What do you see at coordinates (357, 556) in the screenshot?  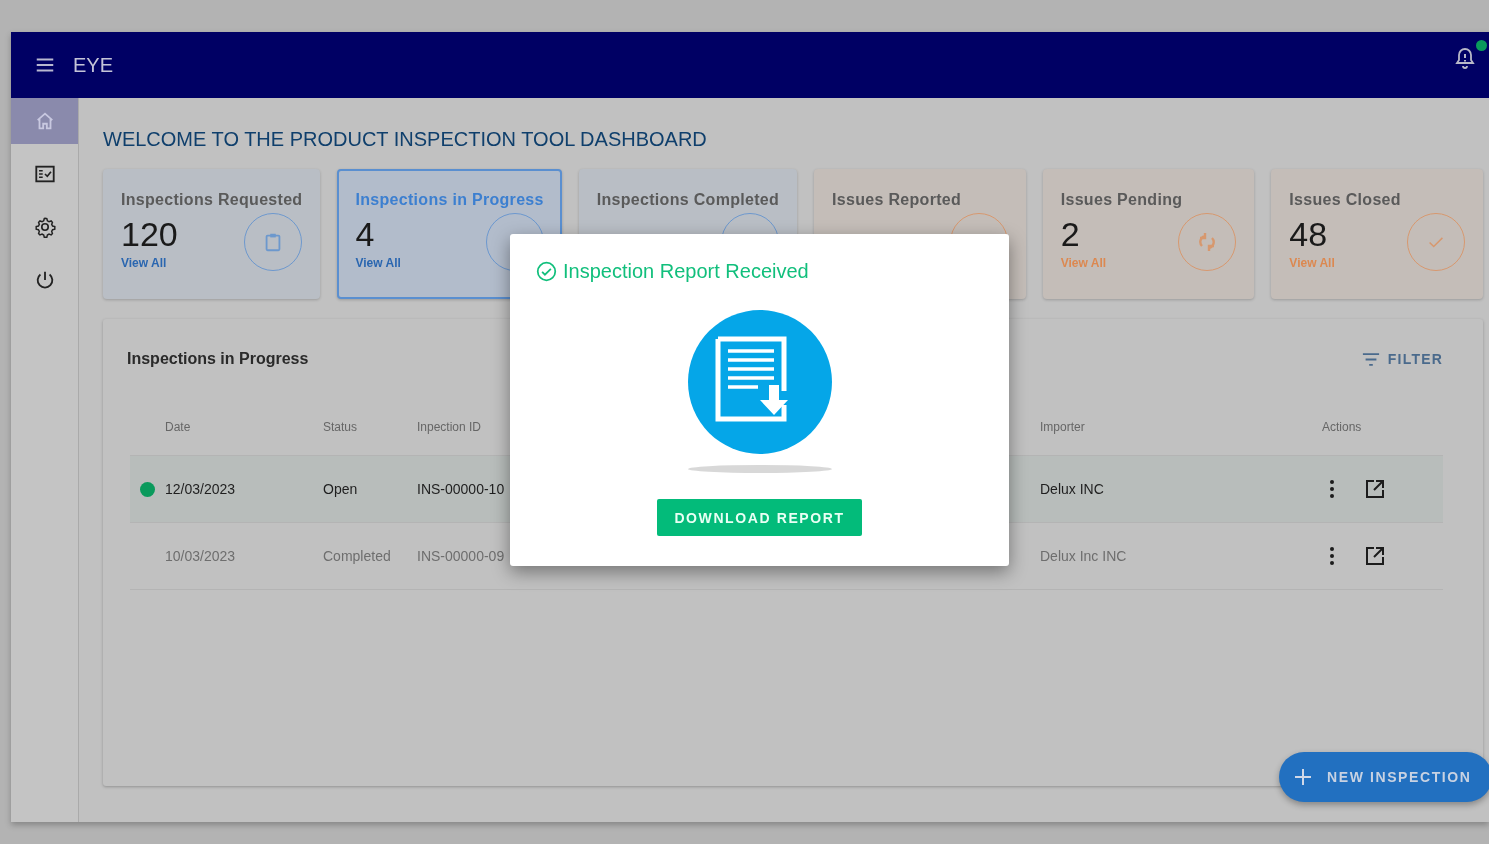 I see `table-cell-text: Completed` at bounding box center [357, 556].